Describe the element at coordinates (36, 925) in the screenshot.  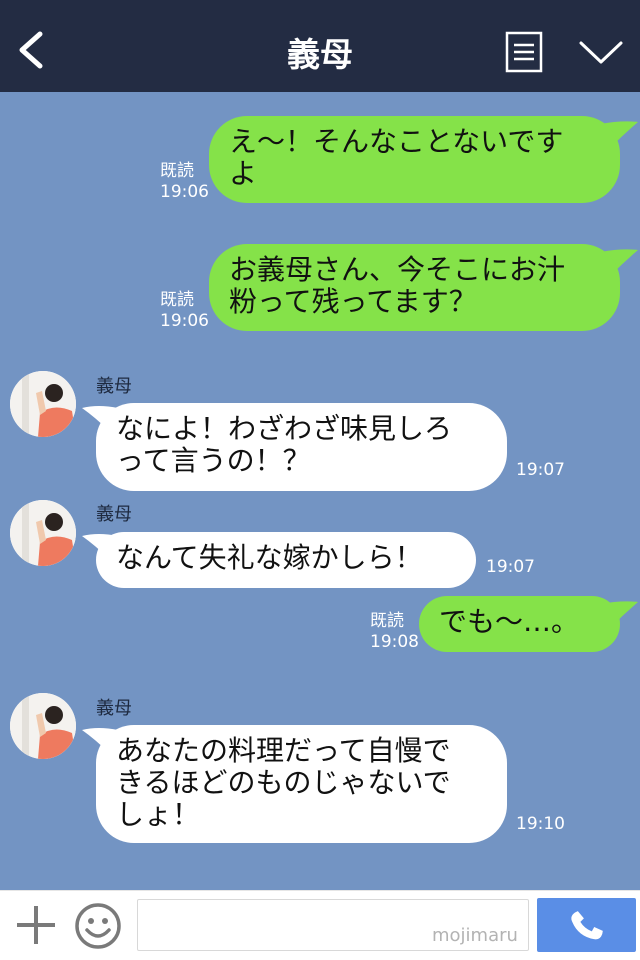
I see `plus-icon` at that location.